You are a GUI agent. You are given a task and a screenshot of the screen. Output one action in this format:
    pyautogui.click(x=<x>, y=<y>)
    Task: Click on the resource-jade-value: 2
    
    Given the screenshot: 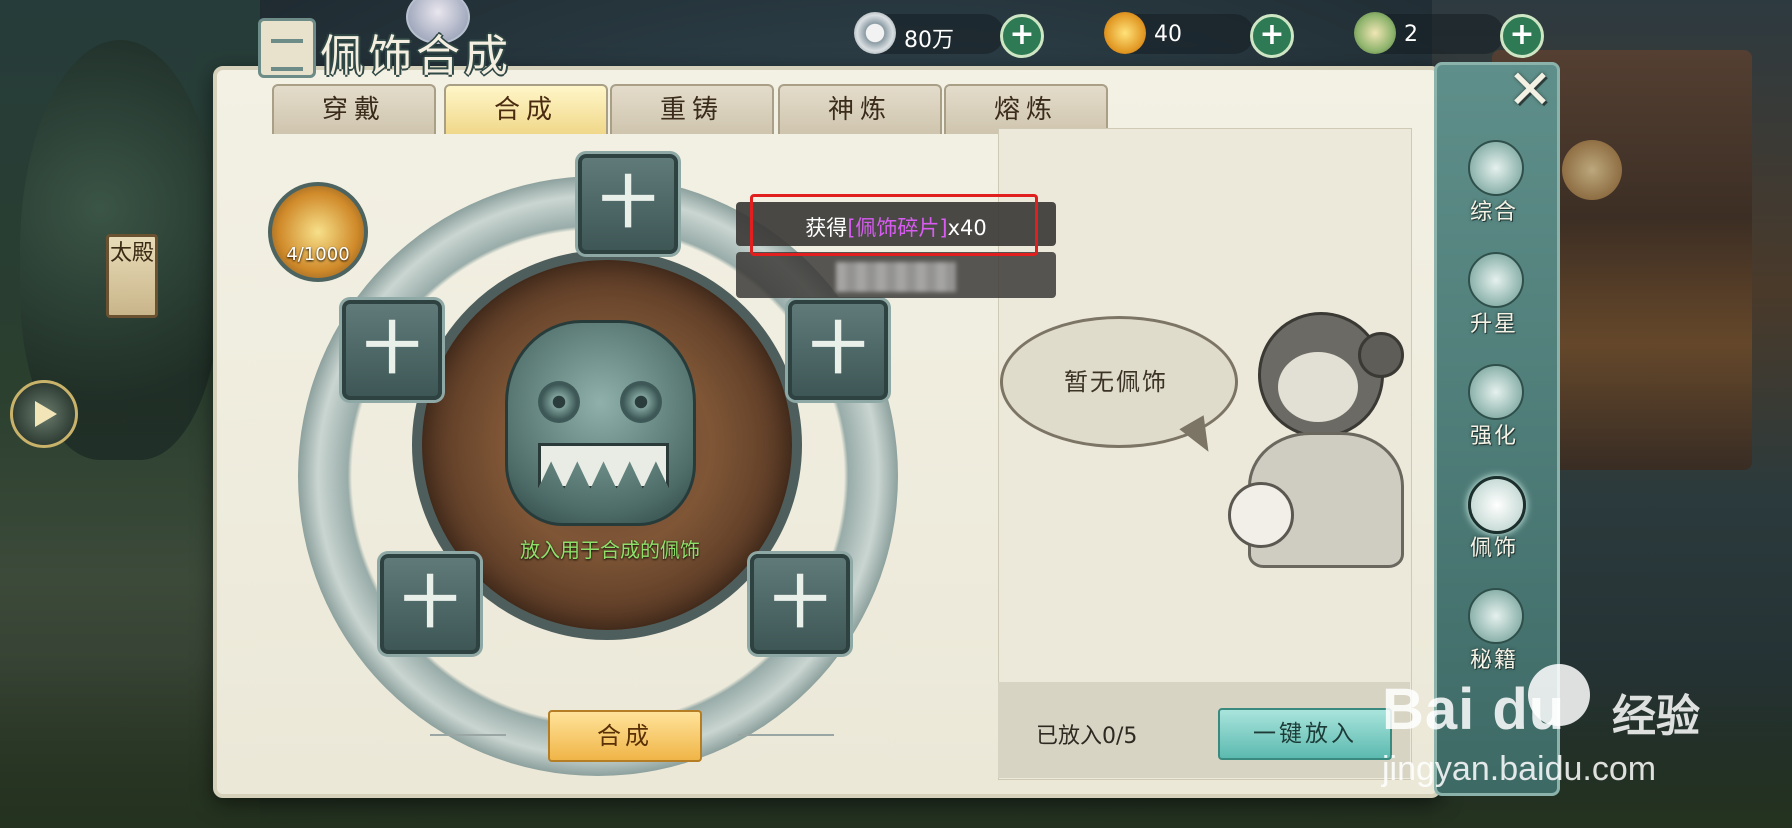 What is the action you would take?
    pyautogui.click(x=1411, y=34)
    